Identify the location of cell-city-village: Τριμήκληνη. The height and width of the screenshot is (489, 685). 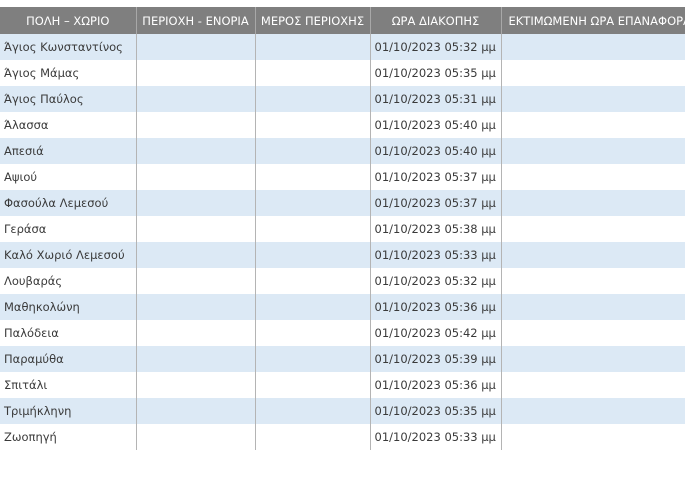
(68, 411).